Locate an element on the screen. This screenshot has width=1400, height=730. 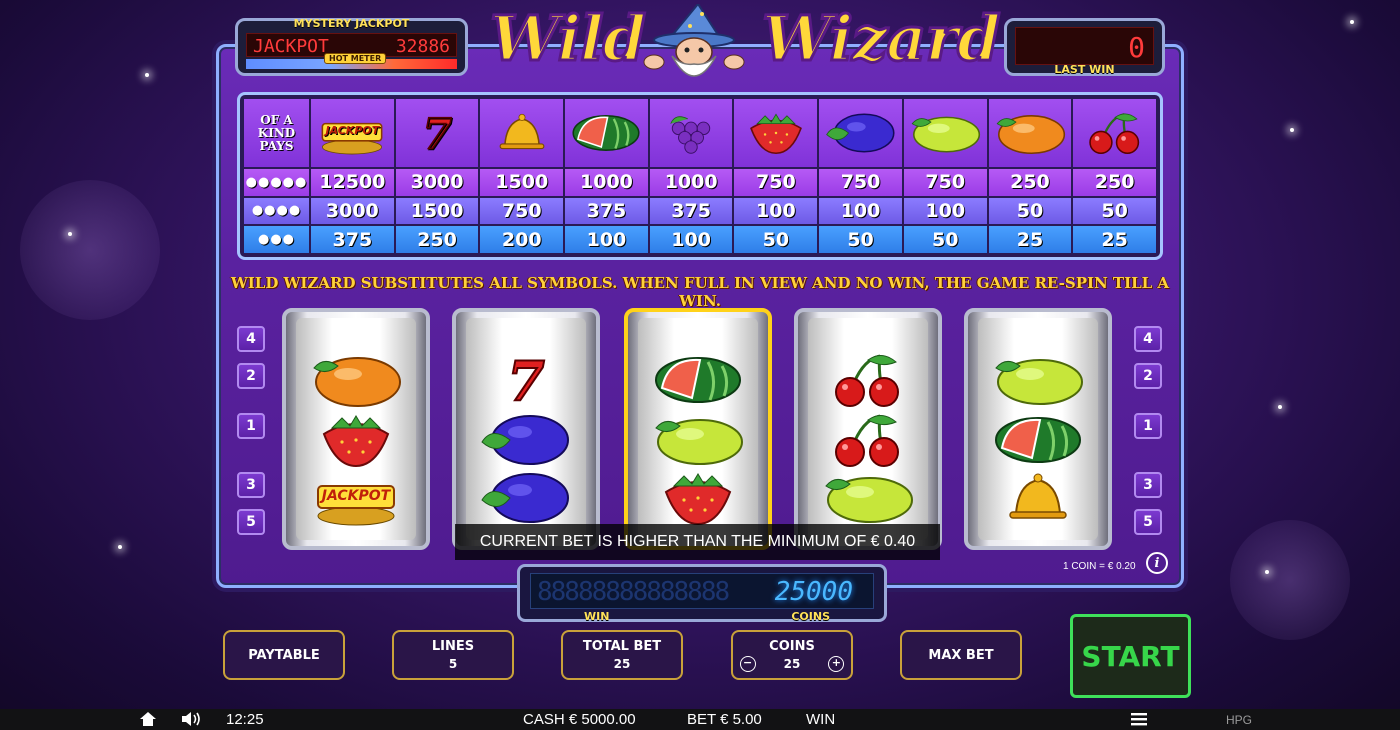
lemon-icon is located at coordinates (698, 440).